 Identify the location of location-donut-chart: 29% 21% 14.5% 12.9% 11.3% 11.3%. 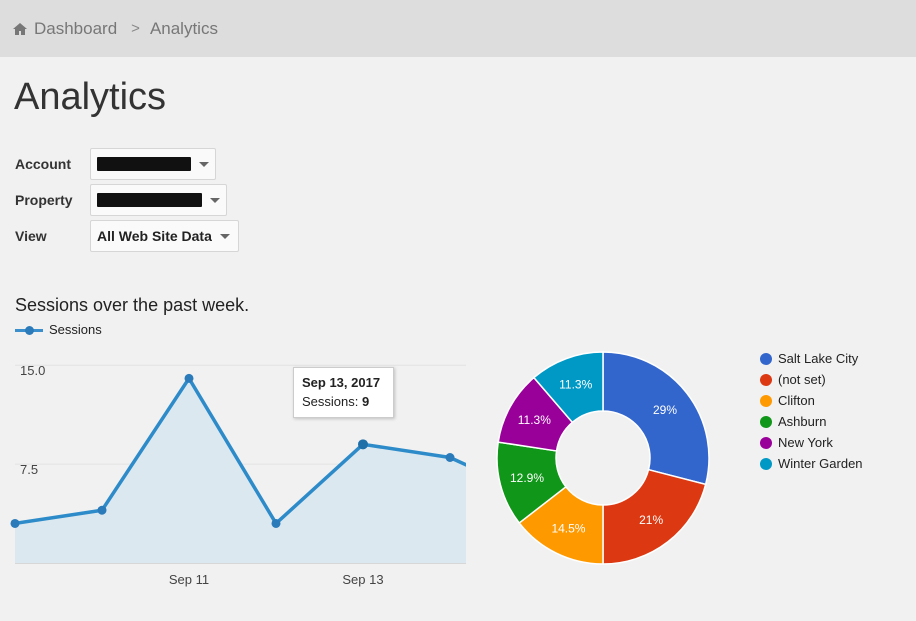
(605, 460).